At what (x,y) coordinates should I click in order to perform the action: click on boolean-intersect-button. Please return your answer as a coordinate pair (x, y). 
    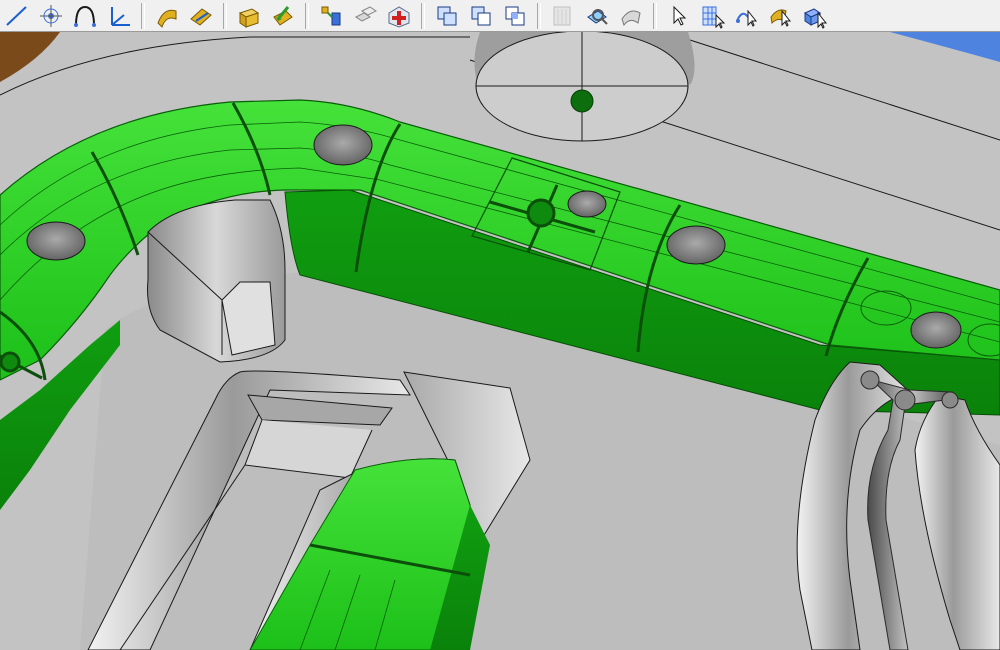
    Looking at the image, I should click on (515, 16).